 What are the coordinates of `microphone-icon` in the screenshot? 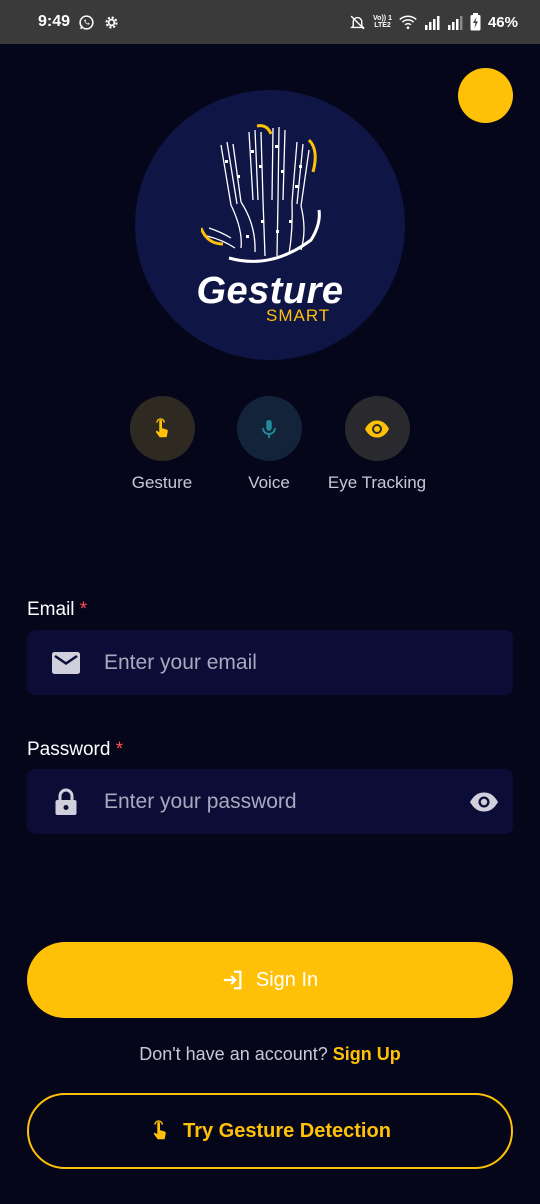 It's located at (269, 429).